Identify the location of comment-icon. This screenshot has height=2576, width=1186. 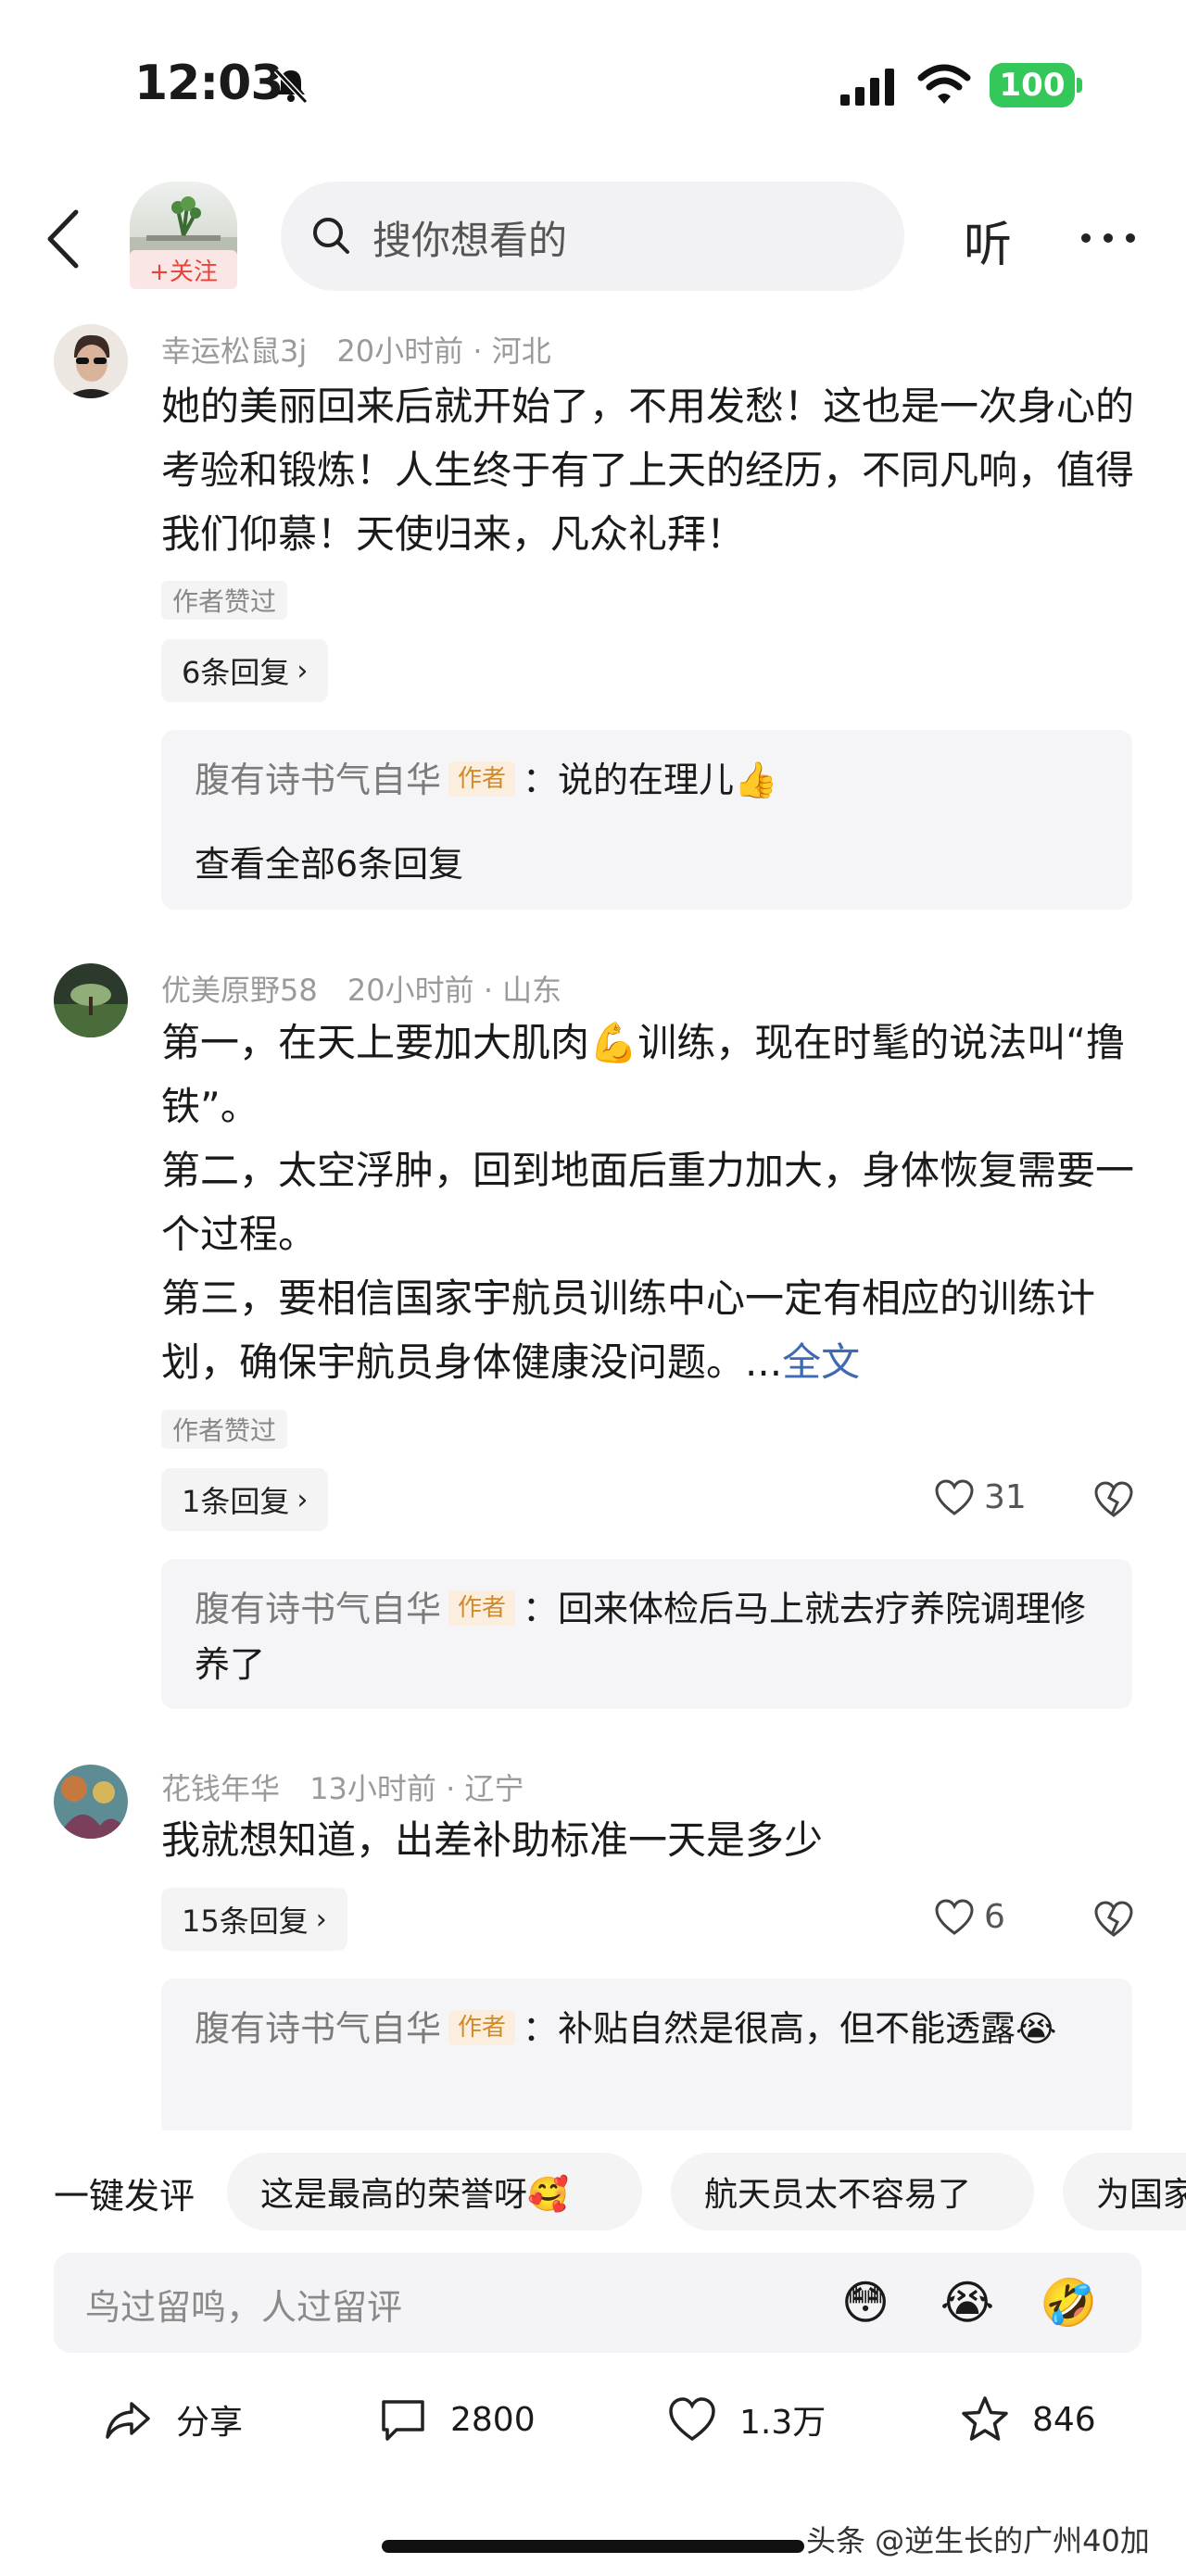
(403, 2420).